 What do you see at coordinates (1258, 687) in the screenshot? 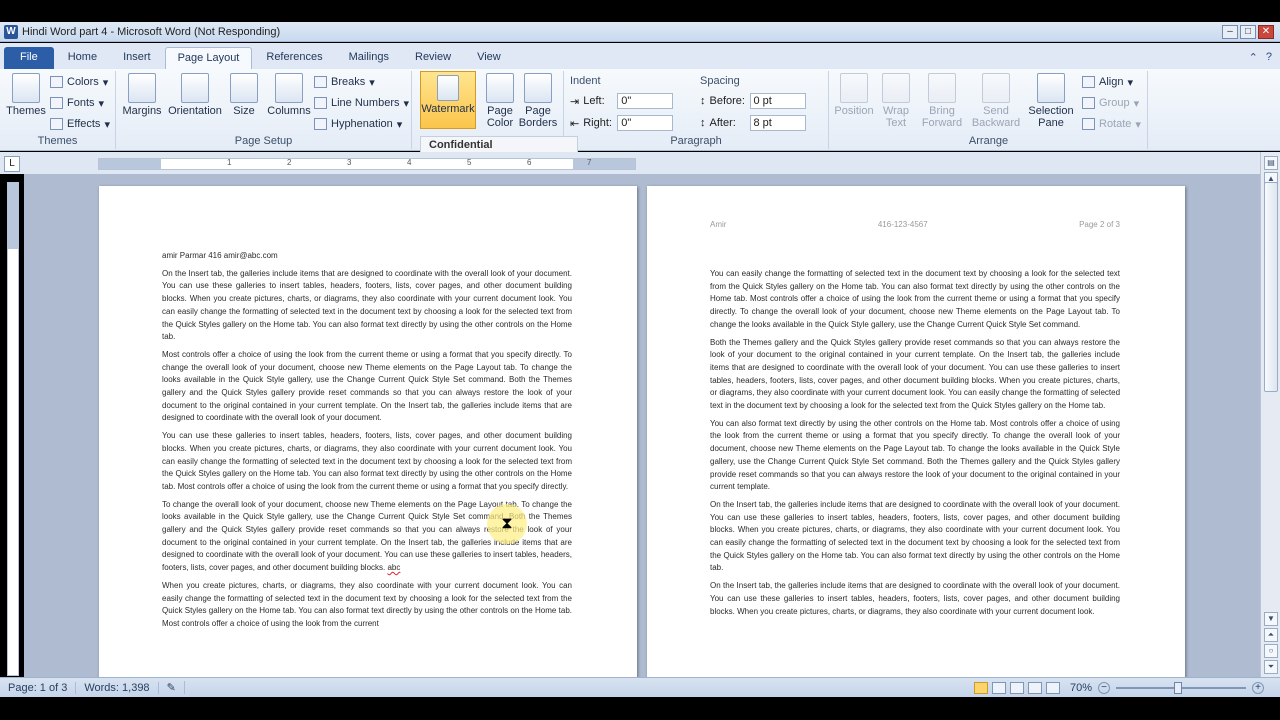
I see `zoom-in-icon: +` at bounding box center [1258, 687].